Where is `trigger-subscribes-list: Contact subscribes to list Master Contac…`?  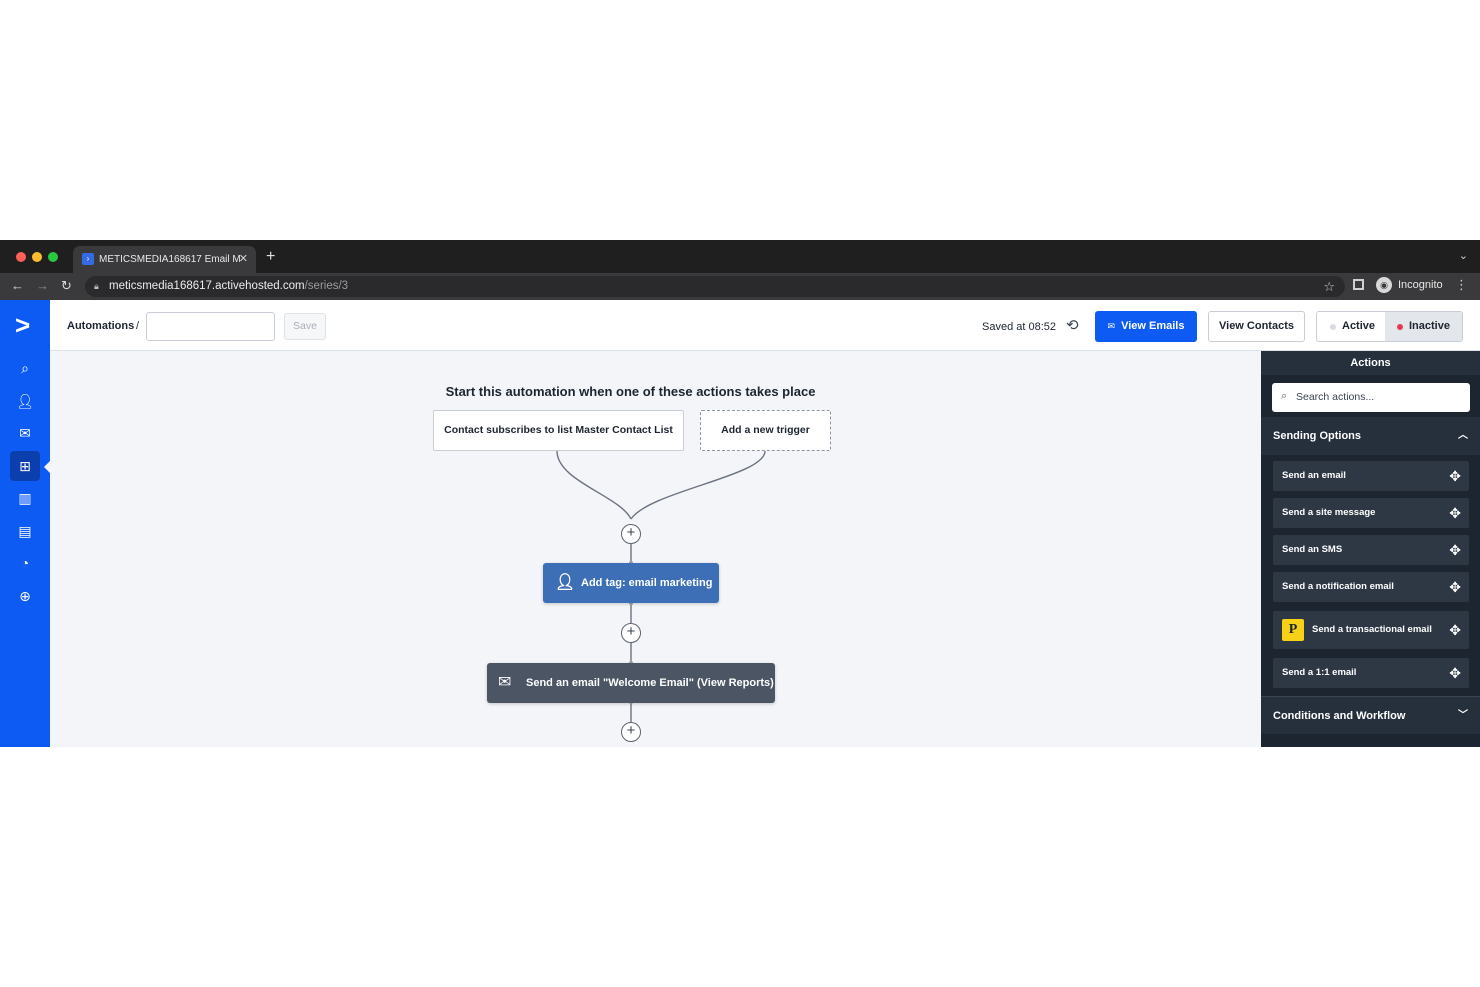
trigger-subscribes-list: Contact subscribes to list Master Contac… is located at coordinates (558, 430).